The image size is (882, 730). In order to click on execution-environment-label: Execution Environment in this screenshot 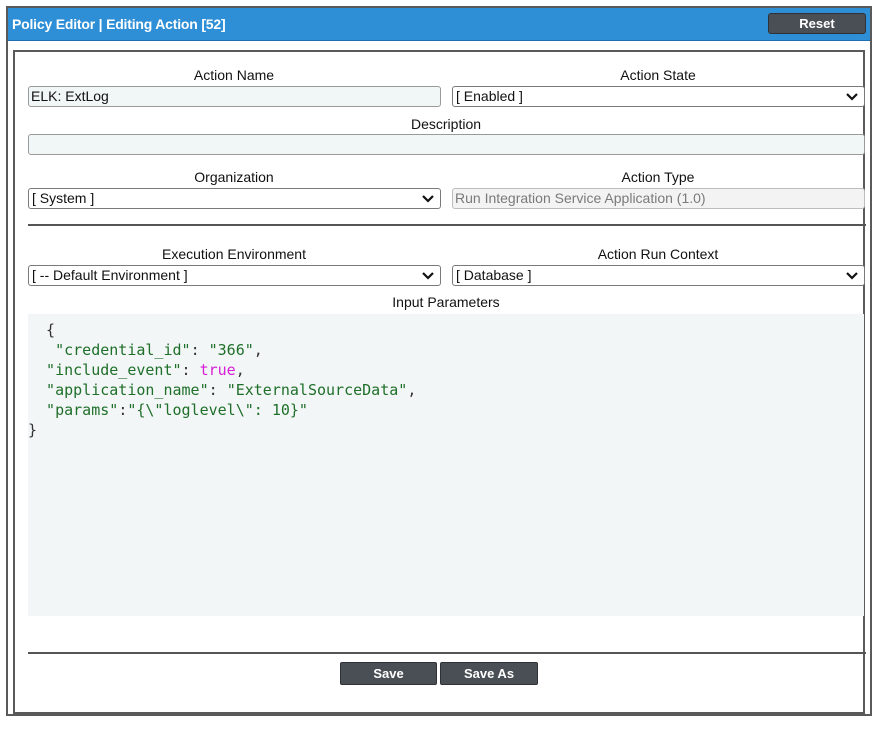, I will do `click(234, 254)`.